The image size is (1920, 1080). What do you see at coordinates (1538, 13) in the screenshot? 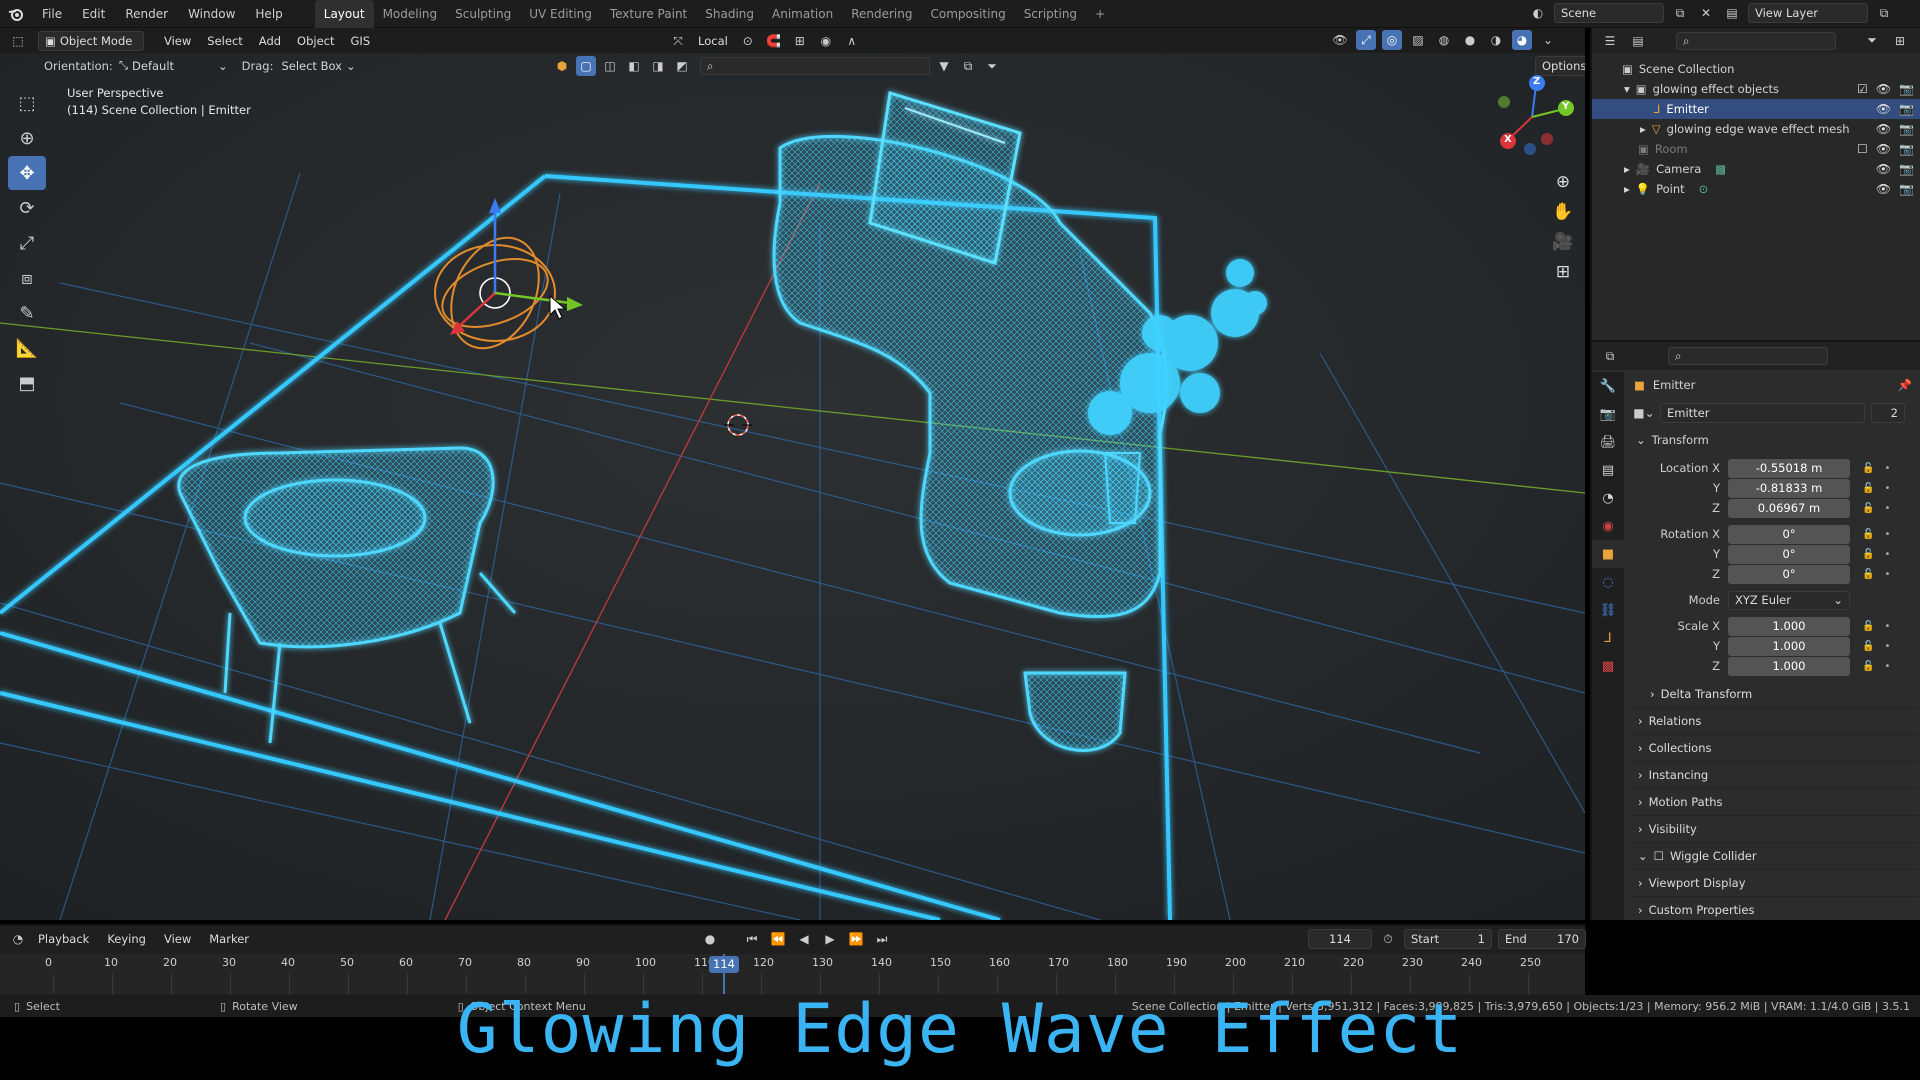
I see `scene-icon: ◐` at bounding box center [1538, 13].